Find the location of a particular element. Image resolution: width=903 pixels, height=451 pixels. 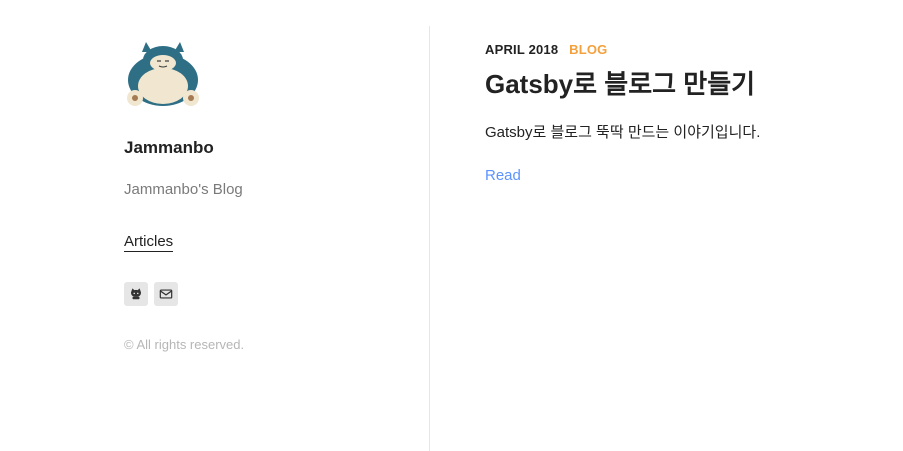

post-description: Gatsby로 블로그 뚝딱 만드는 이야기입니다. is located at coordinates (623, 132).